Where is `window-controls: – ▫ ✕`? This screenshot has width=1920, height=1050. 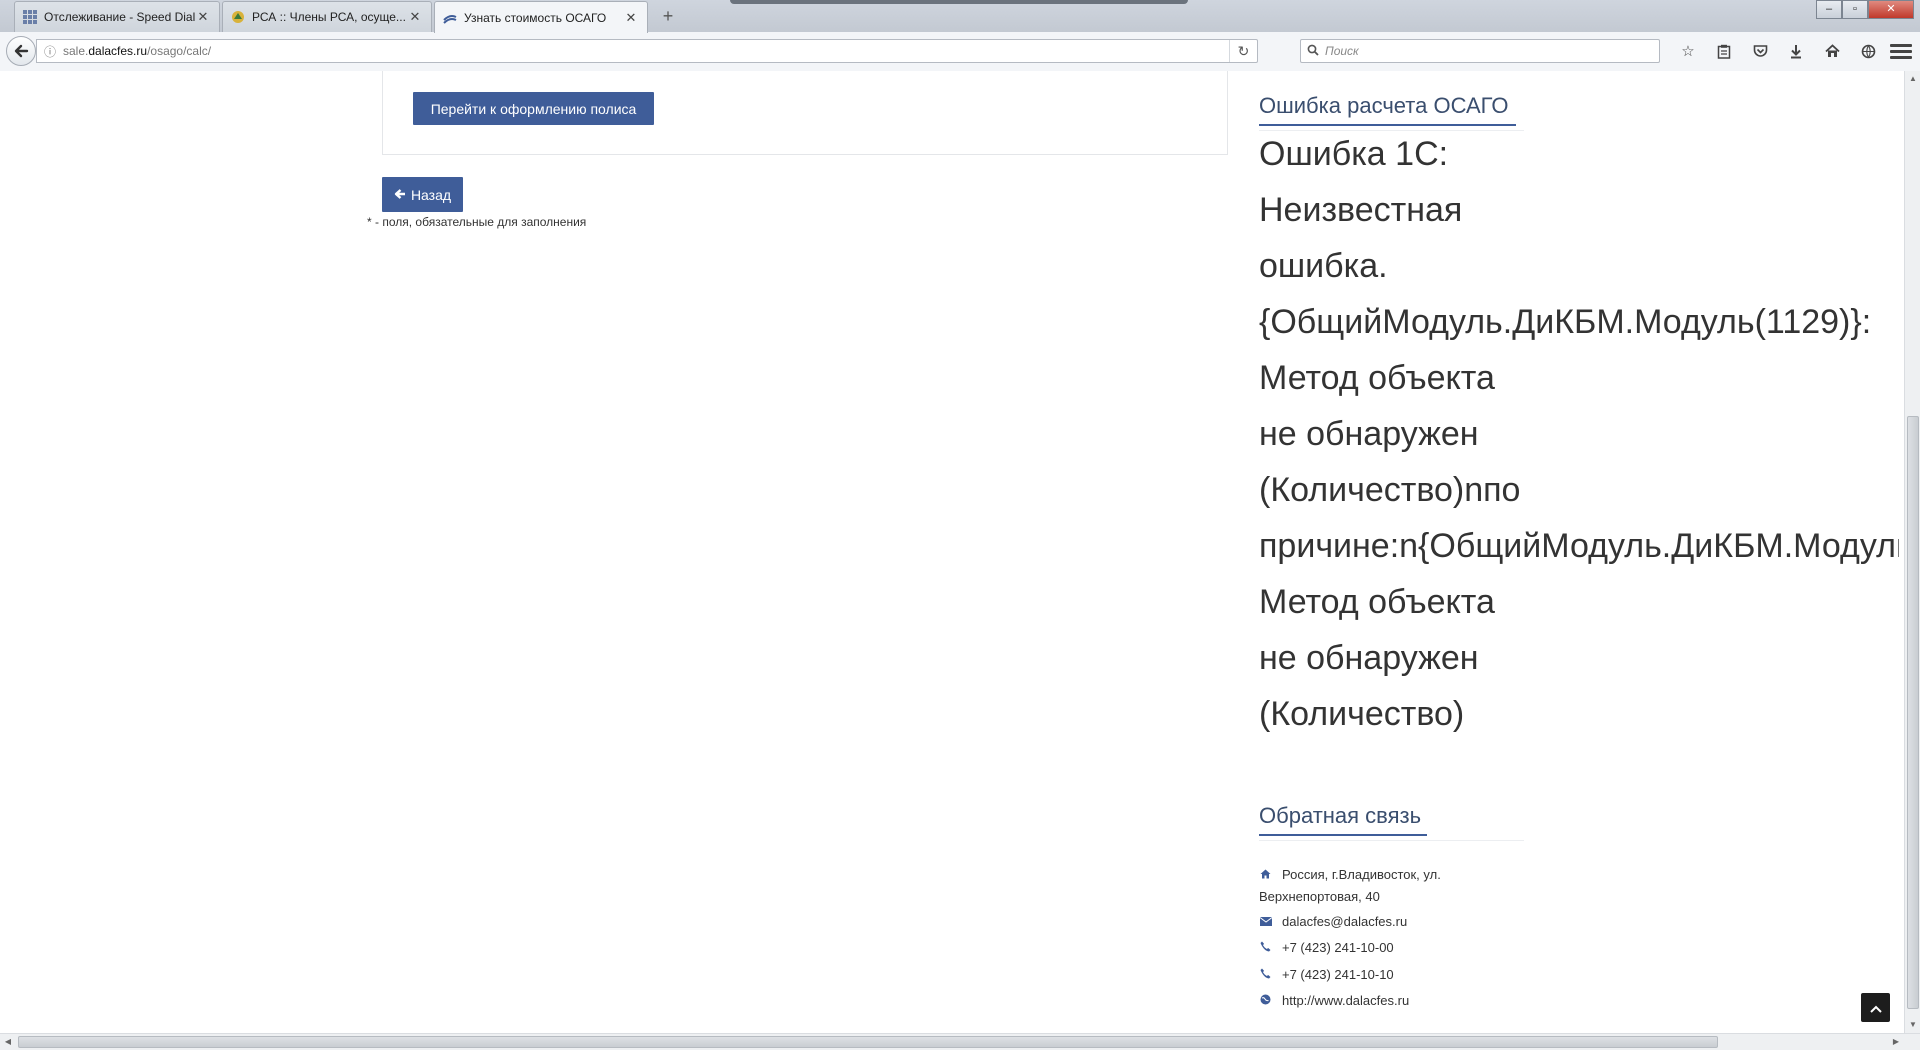 window-controls: – ▫ ✕ is located at coordinates (1865, 9).